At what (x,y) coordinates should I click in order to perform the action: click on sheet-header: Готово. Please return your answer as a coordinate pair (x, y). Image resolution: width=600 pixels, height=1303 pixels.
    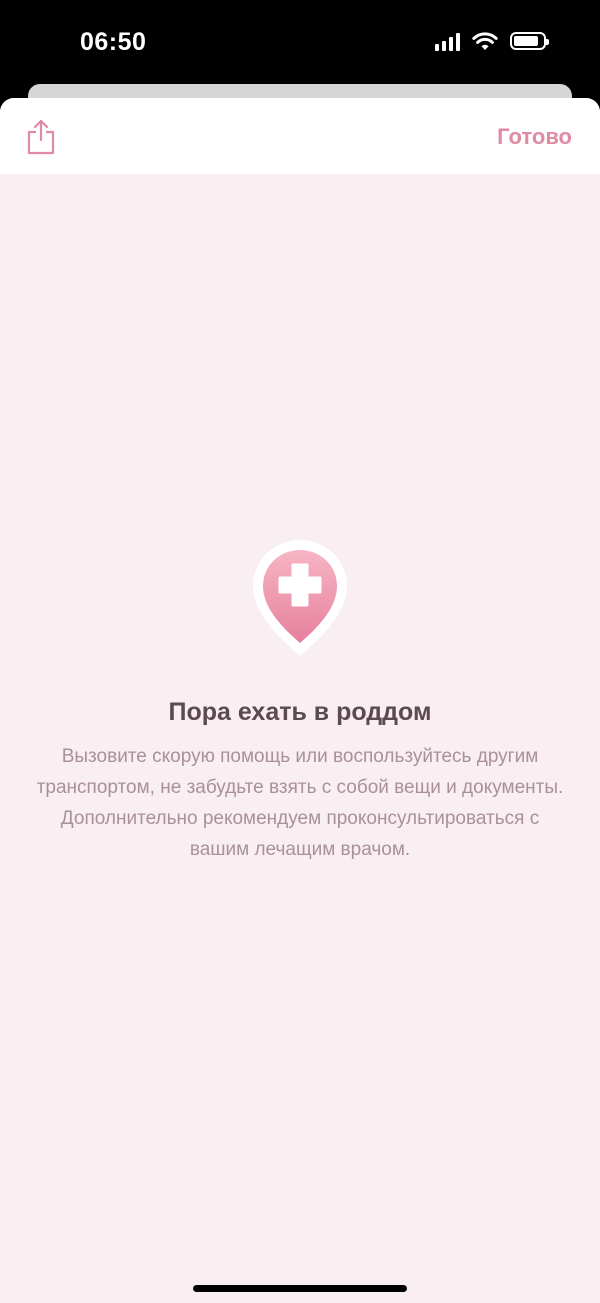
    Looking at the image, I should click on (300, 136).